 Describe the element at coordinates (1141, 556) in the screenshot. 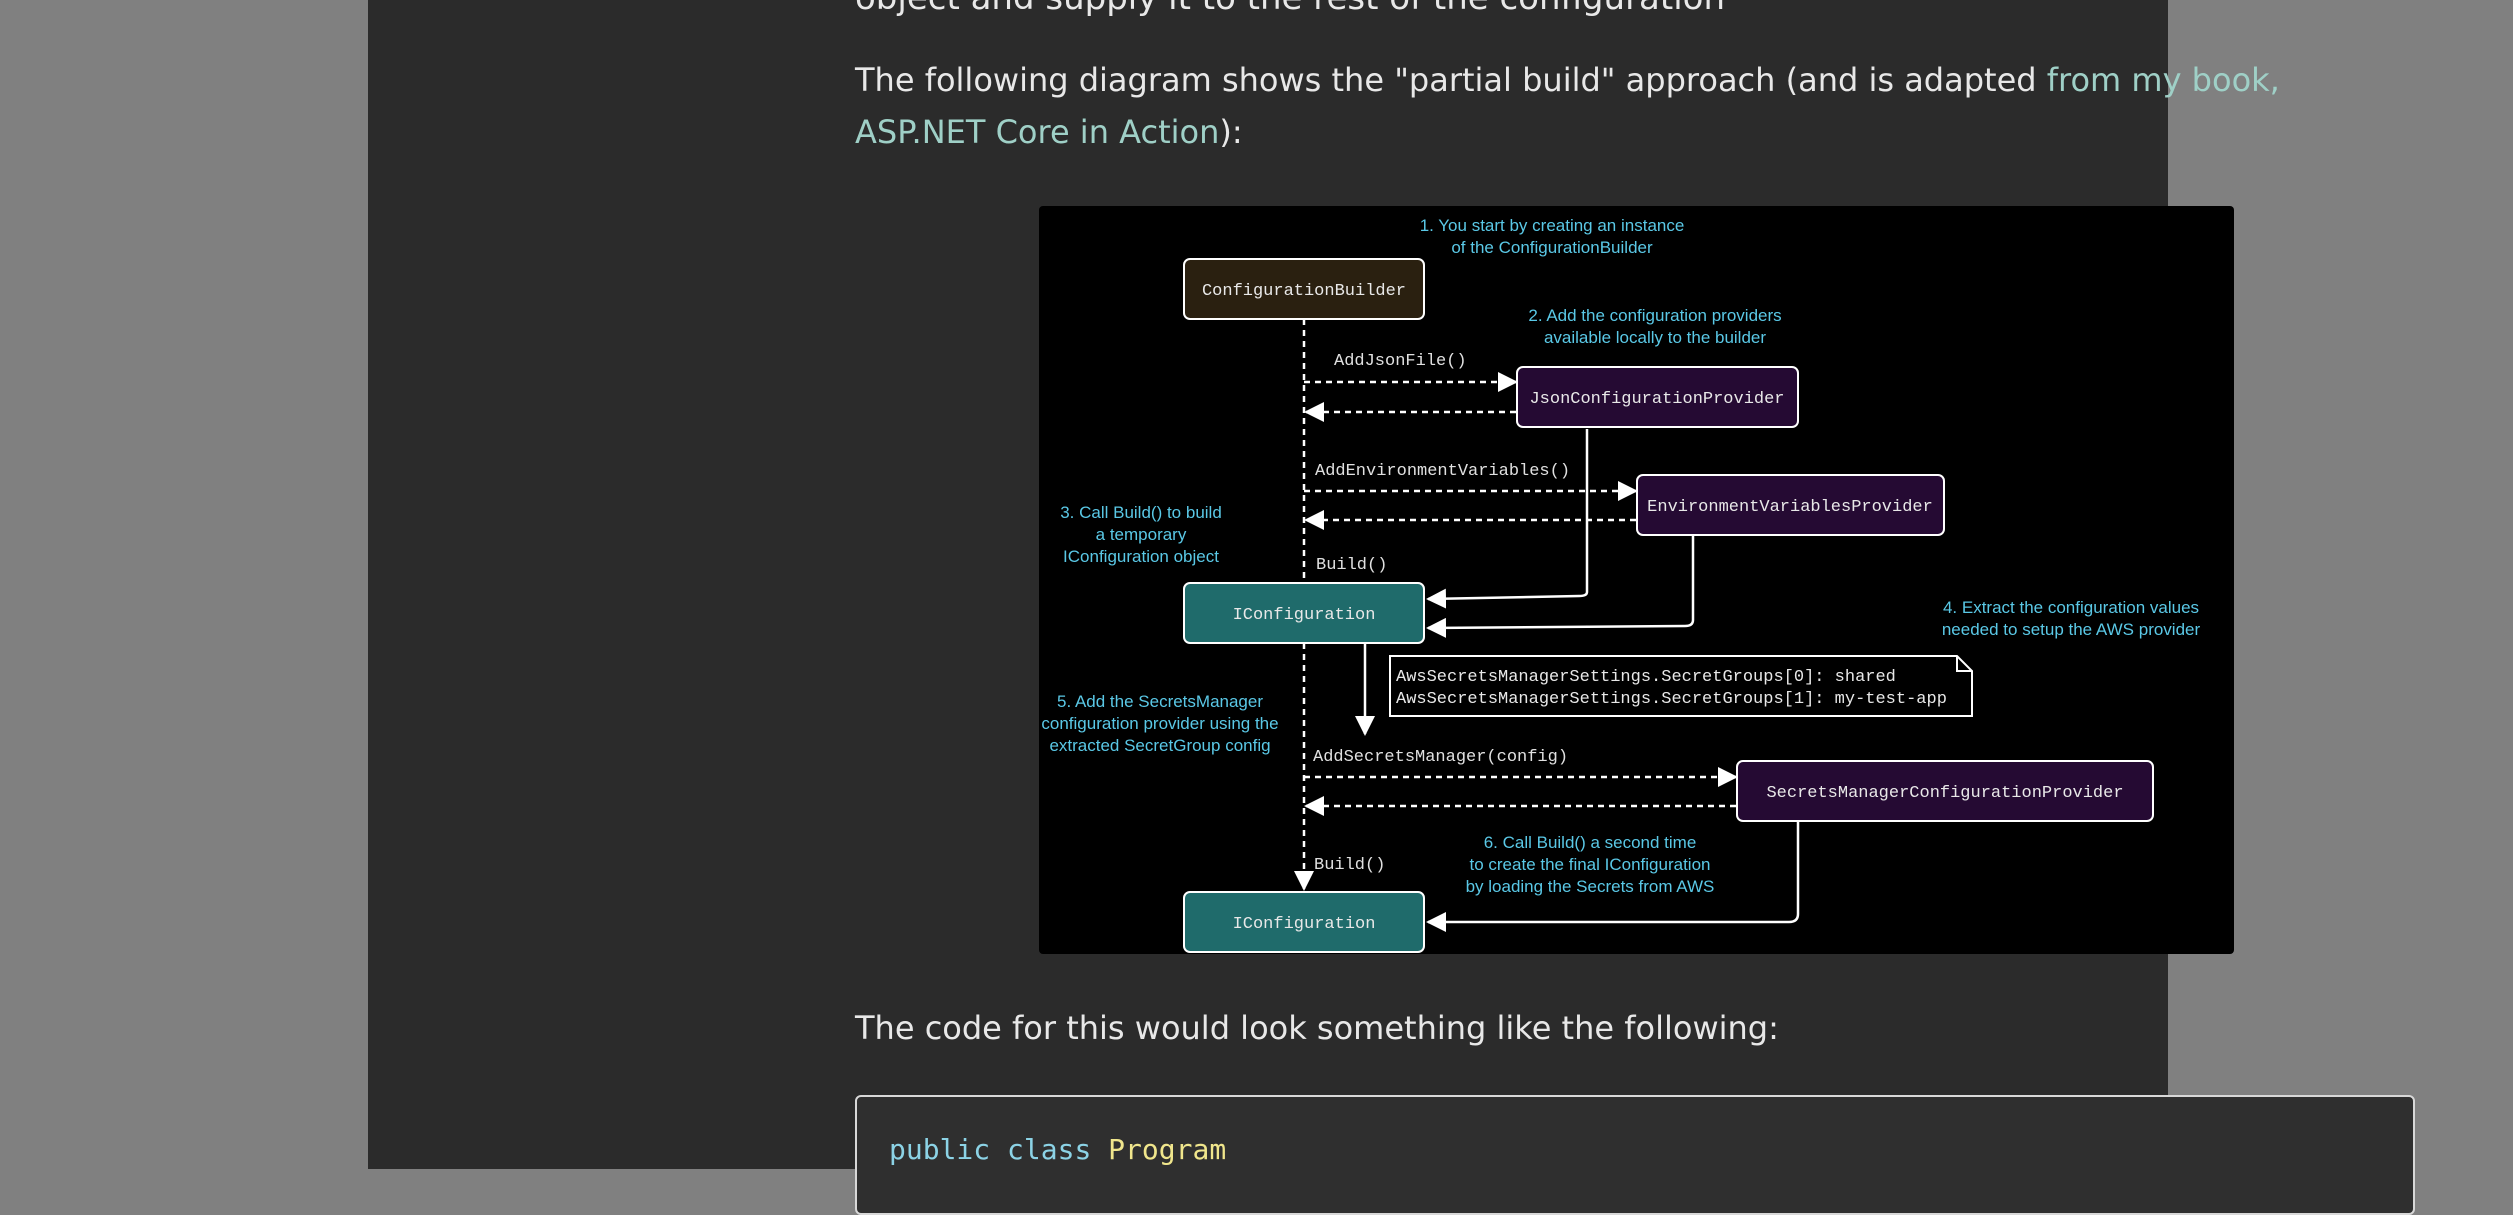

I see `svg-text: IConfiguration object` at that location.